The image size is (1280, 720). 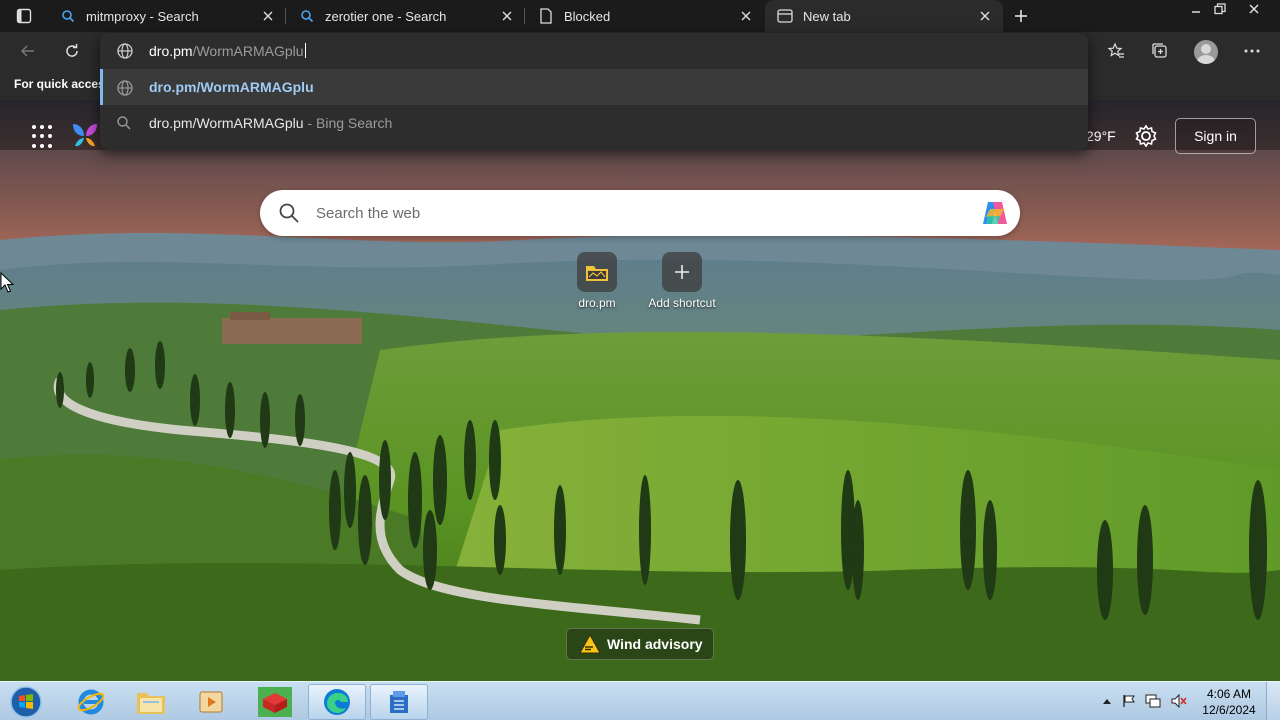 I want to click on favorites-bar-hint: For quick access, so click(x=57, y=84).